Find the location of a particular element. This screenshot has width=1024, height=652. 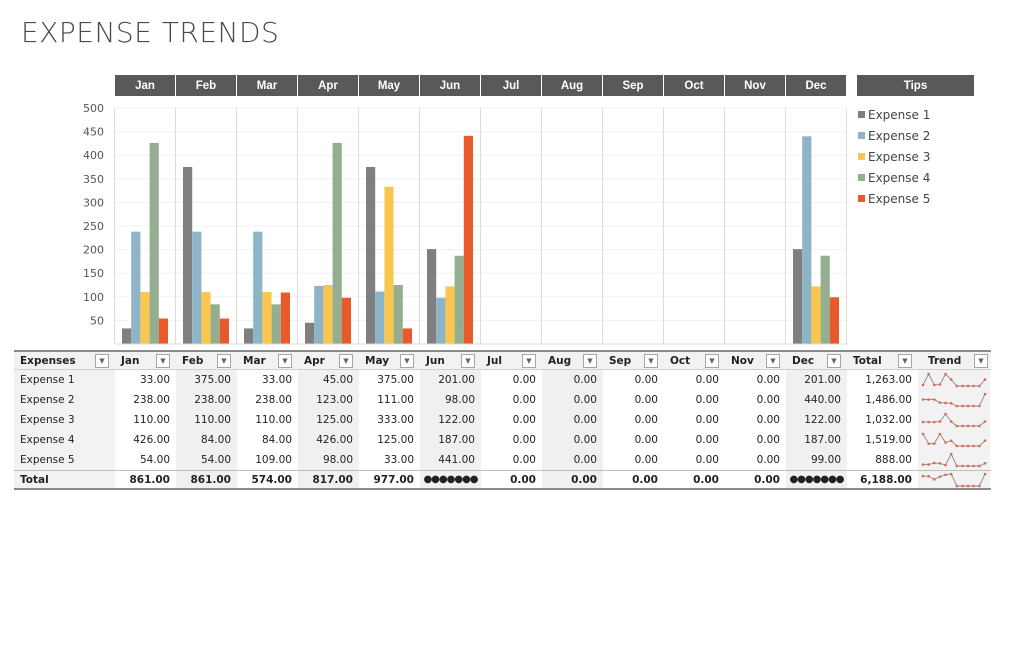

column-header-apr: Apr ▼ is located at coordinates (328, 360).